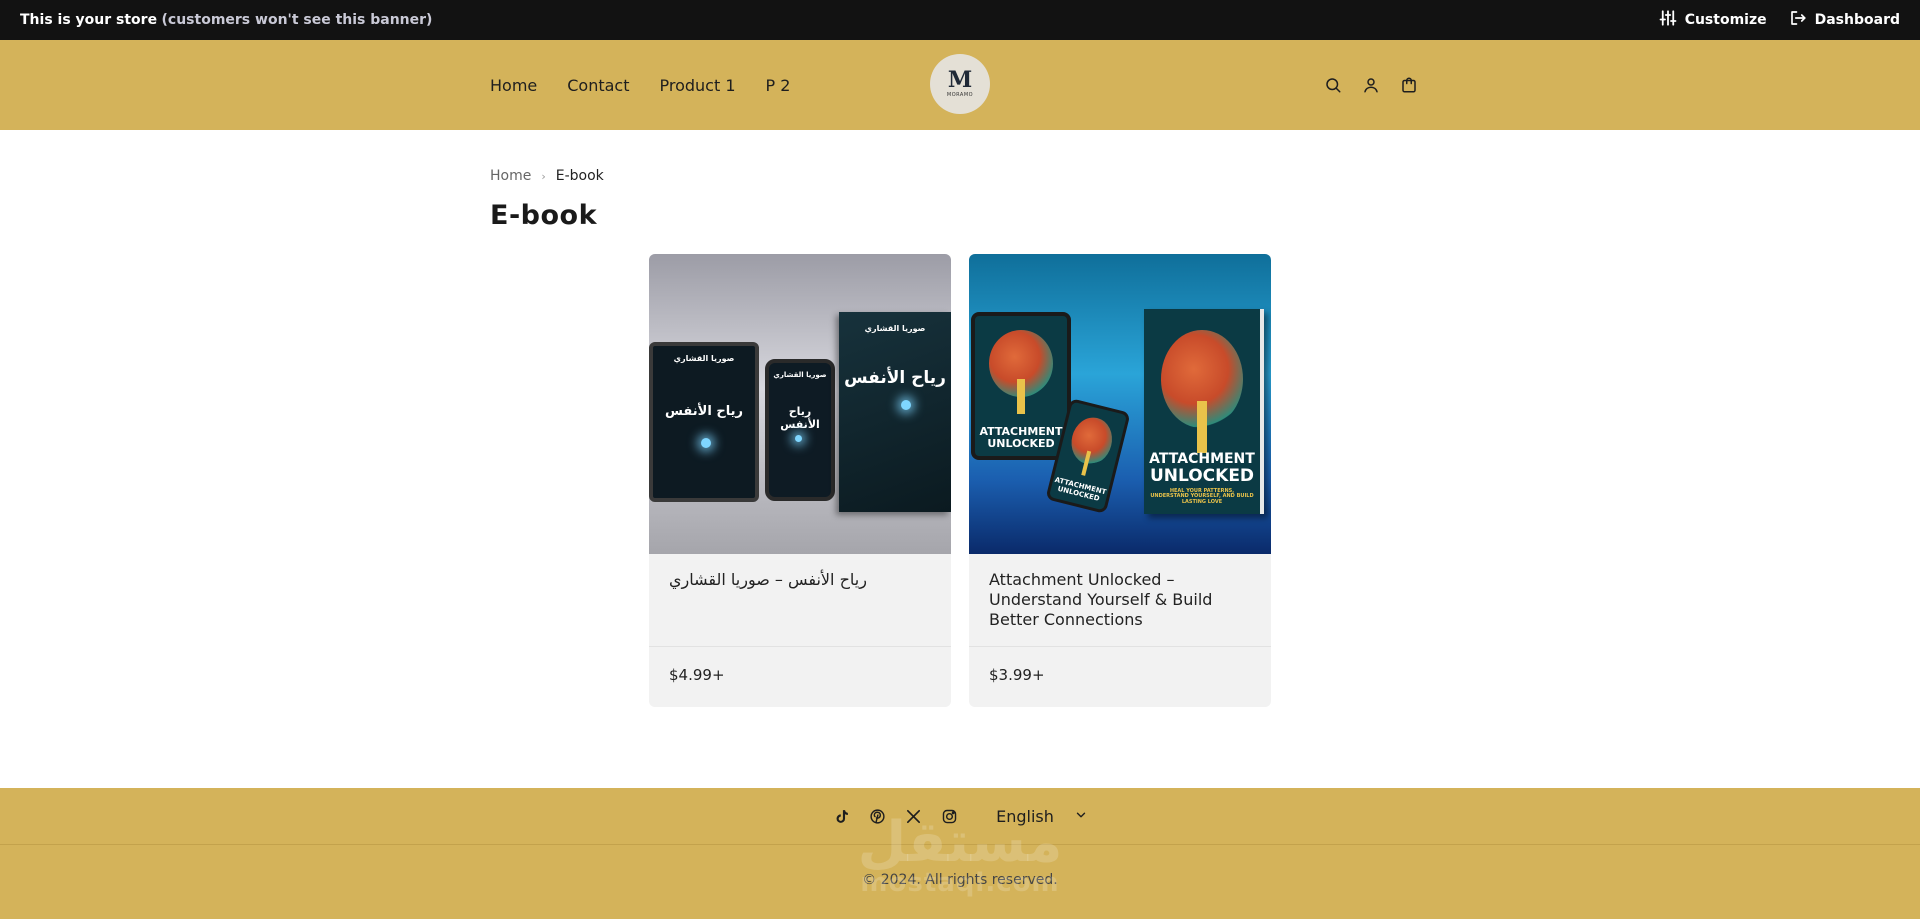 The height and width of the screenshot is (919, 1920). I want to click on language-selector: English, so click(1042, 816).